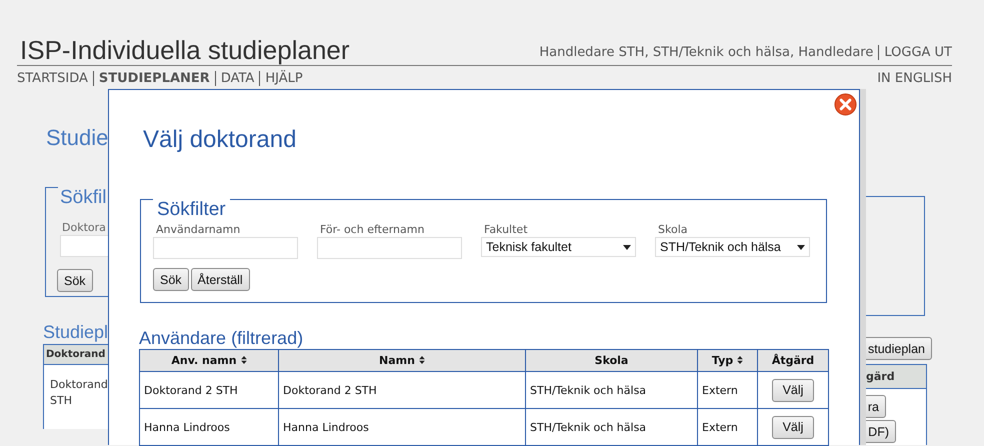 The image size is (984, 446). I want to click on language-link: IN ENGLISH, so click(914, 80).